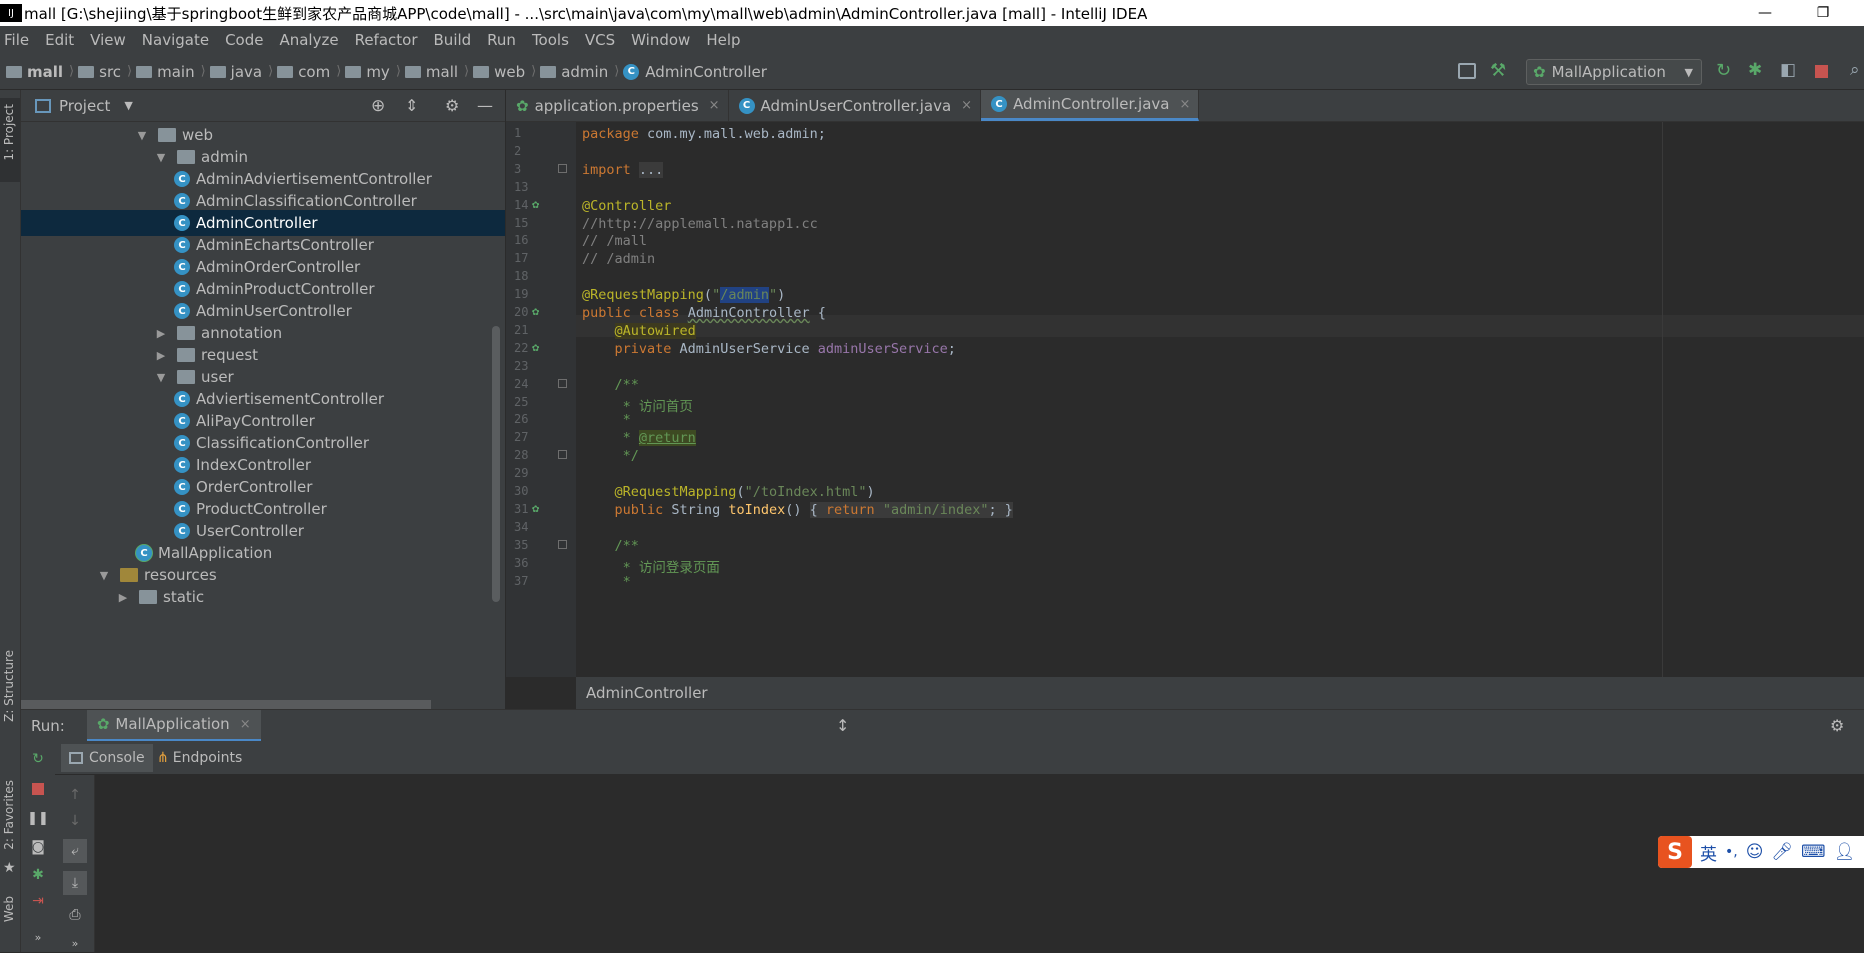  What do you see at coordinates (1708, 852) in the screenshot?
I see `ime-language: 英` at bounding box center [1708, 852].